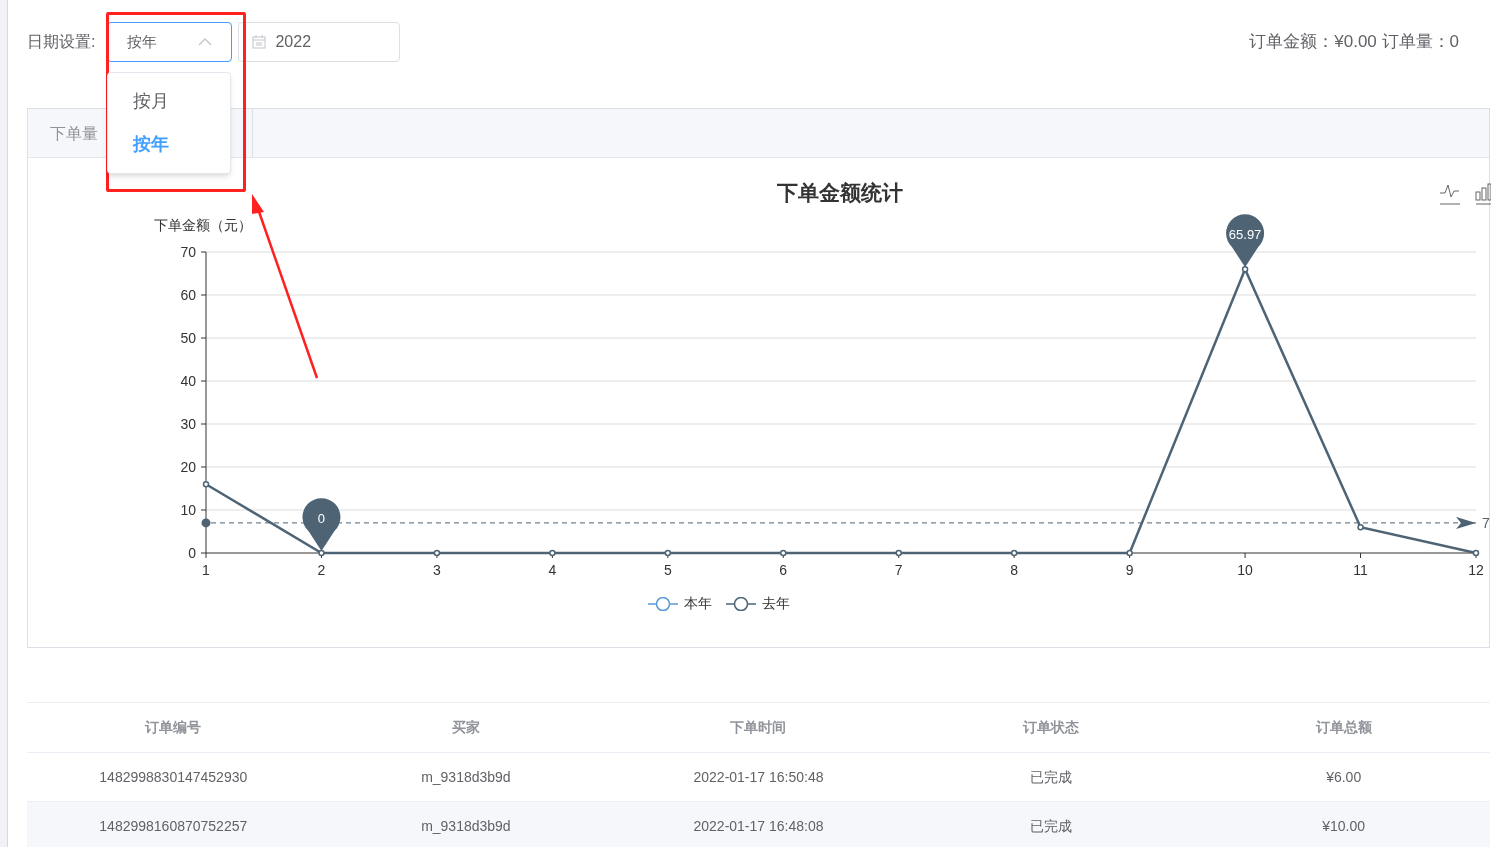  I want to click on legend-label: 去年, so click(775, 603).